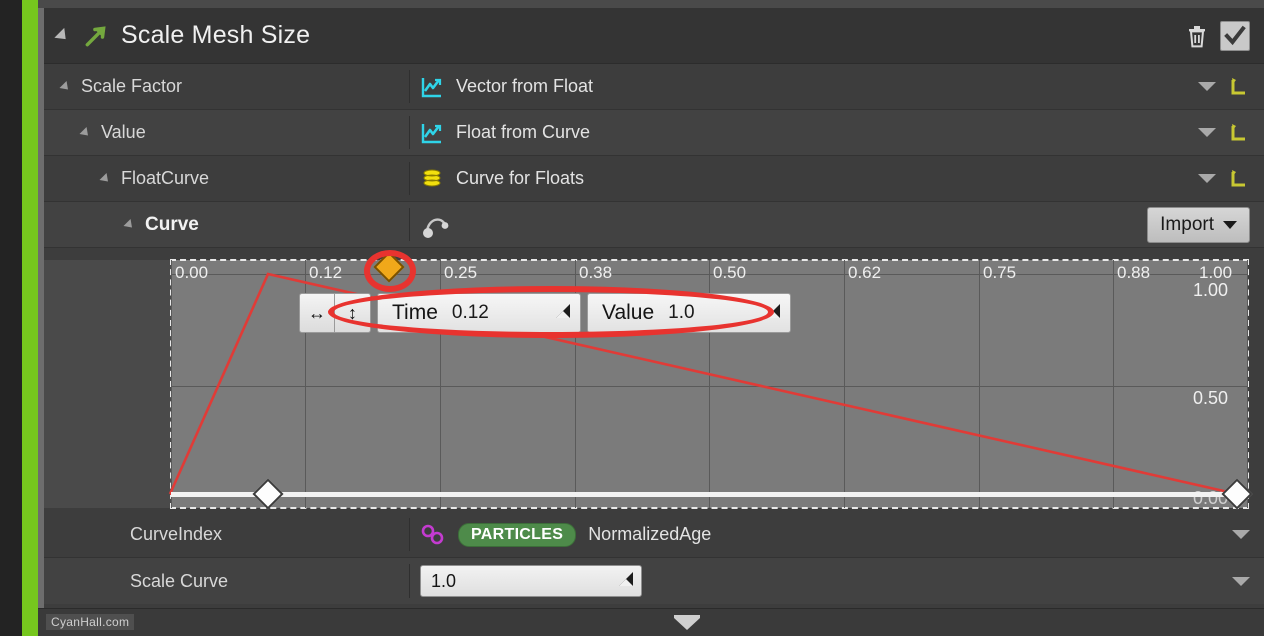 The image size is (1264, 636). What do you see at coordinates (415, 312) in the screenshot?
I see `time-field-label: Time` at bounding box center [415, 312].